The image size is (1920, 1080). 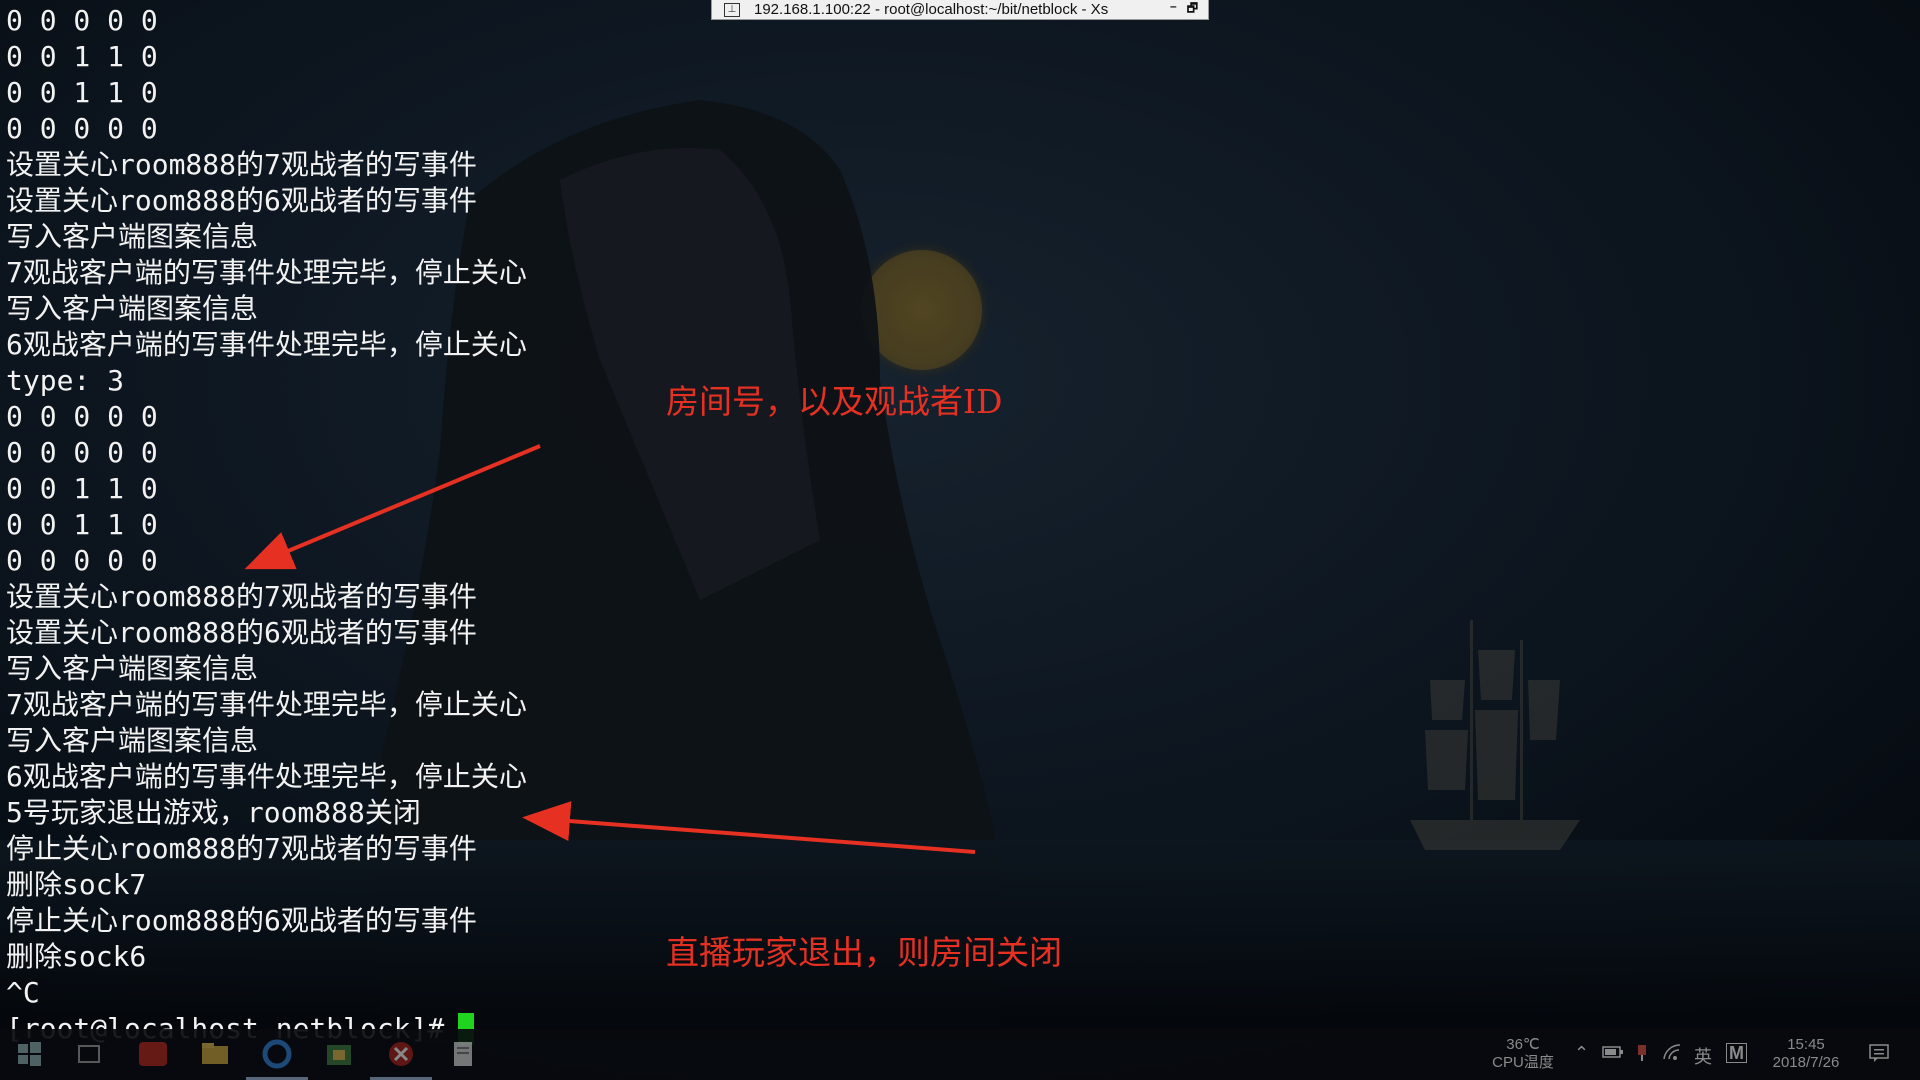 I want to click on cpu-temperature: 36℃ CPU温度, so click(x=1523, y=1054).